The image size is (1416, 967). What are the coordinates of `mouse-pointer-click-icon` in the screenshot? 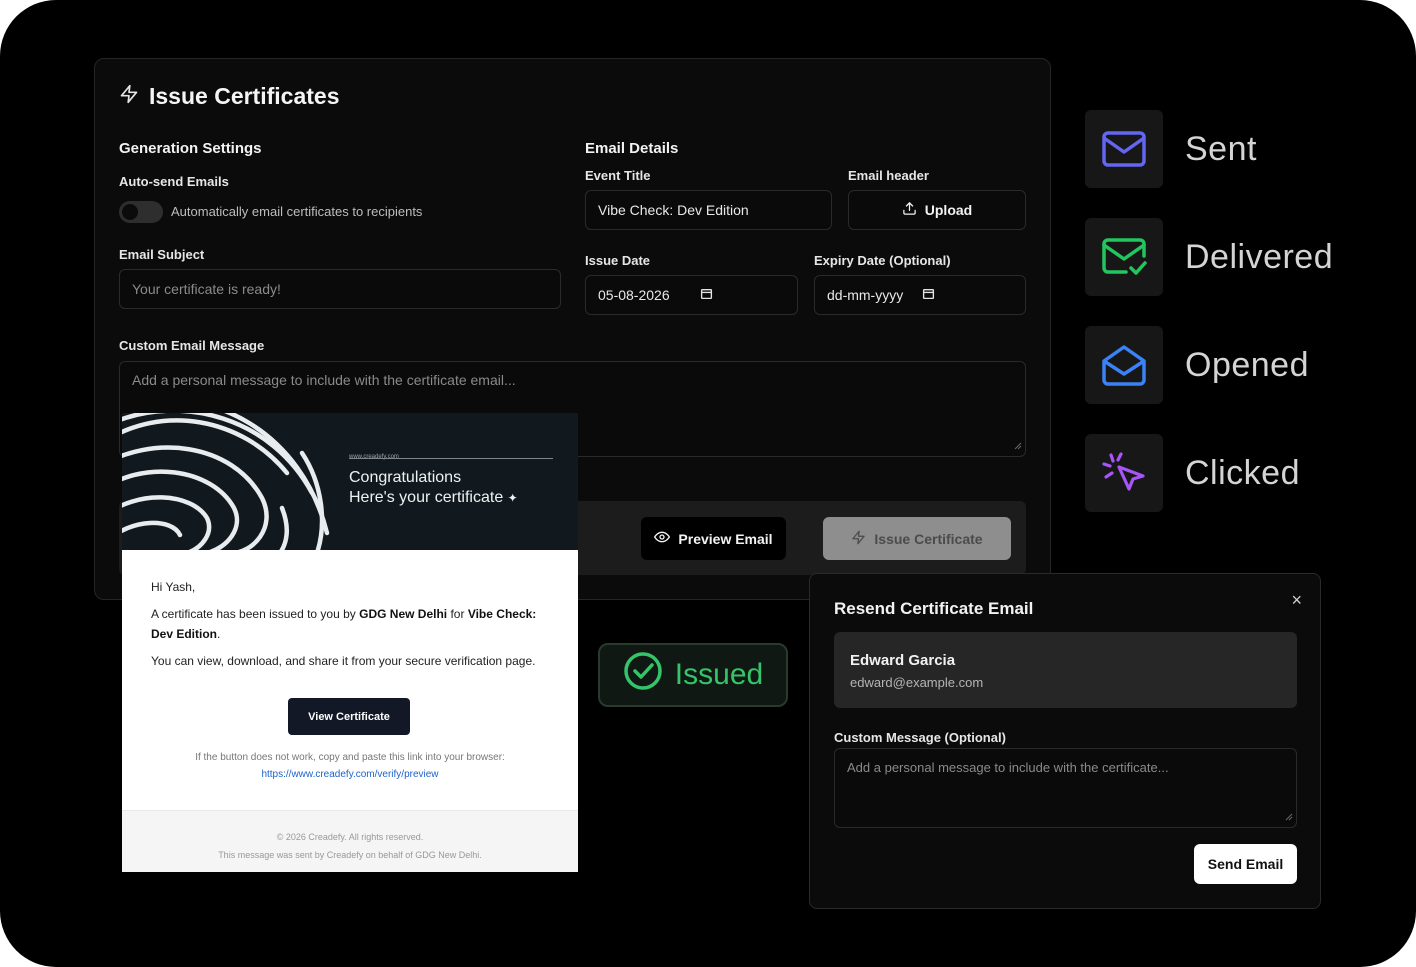 It's located at (1124, 473).